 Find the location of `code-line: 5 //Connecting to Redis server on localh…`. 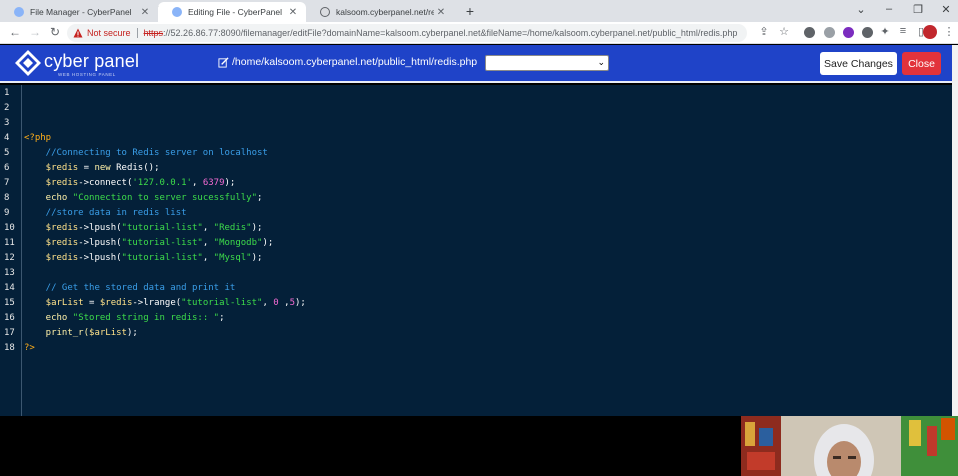

code-line: 5 //Connecting to Redis server on localh… is located at coordinates (470, 153).